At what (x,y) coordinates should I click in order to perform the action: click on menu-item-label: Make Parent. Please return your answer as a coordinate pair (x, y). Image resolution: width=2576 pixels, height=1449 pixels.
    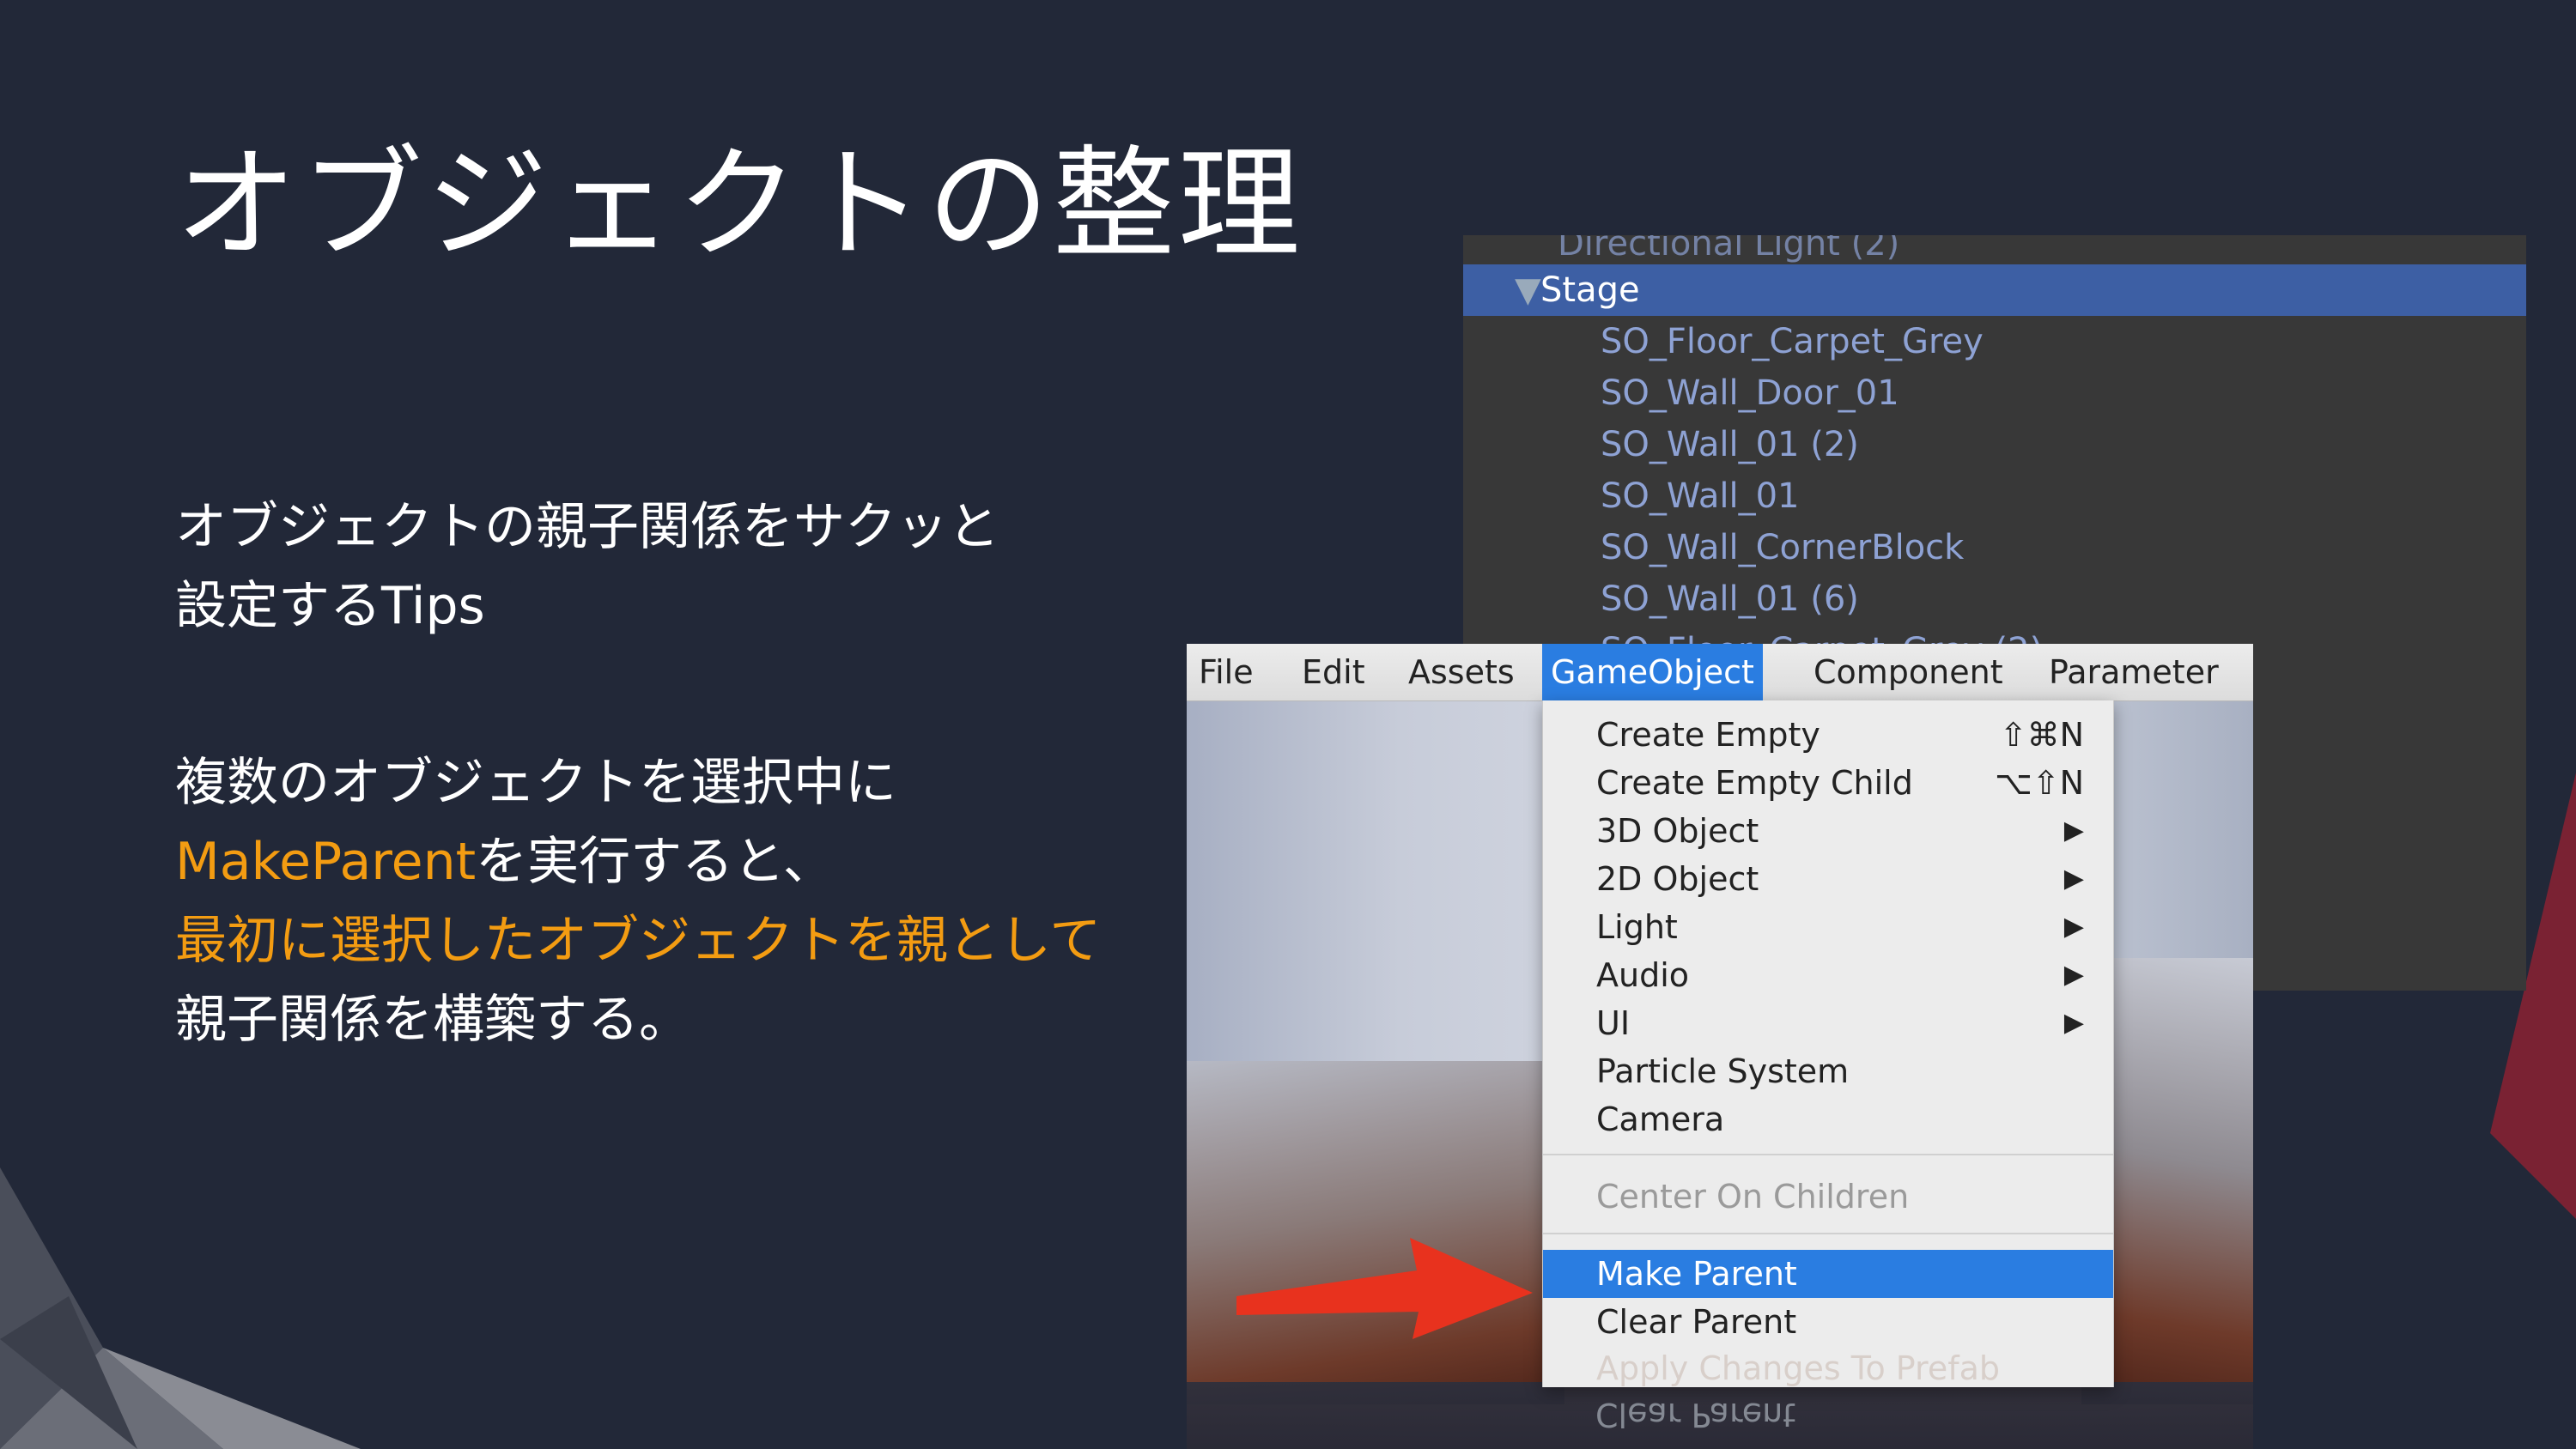
    Looking at the image, I should click on (1697, 1274).